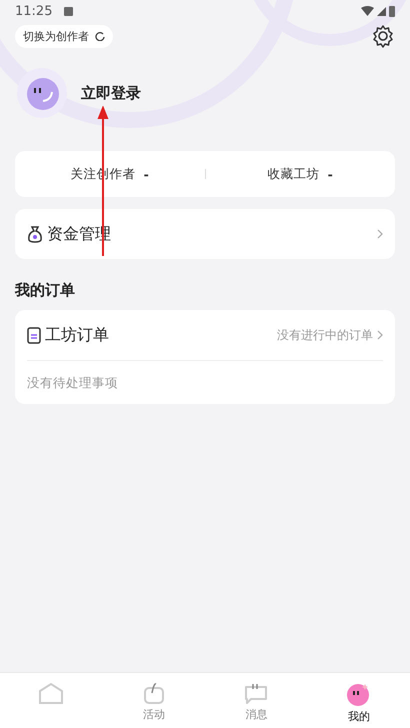 Image resolution: width=410 pixels, height=728 pixels. What do you see at coordinates (383, 36) in the screenshot?
I see `settings-icon` at bounding box center [383, 36].